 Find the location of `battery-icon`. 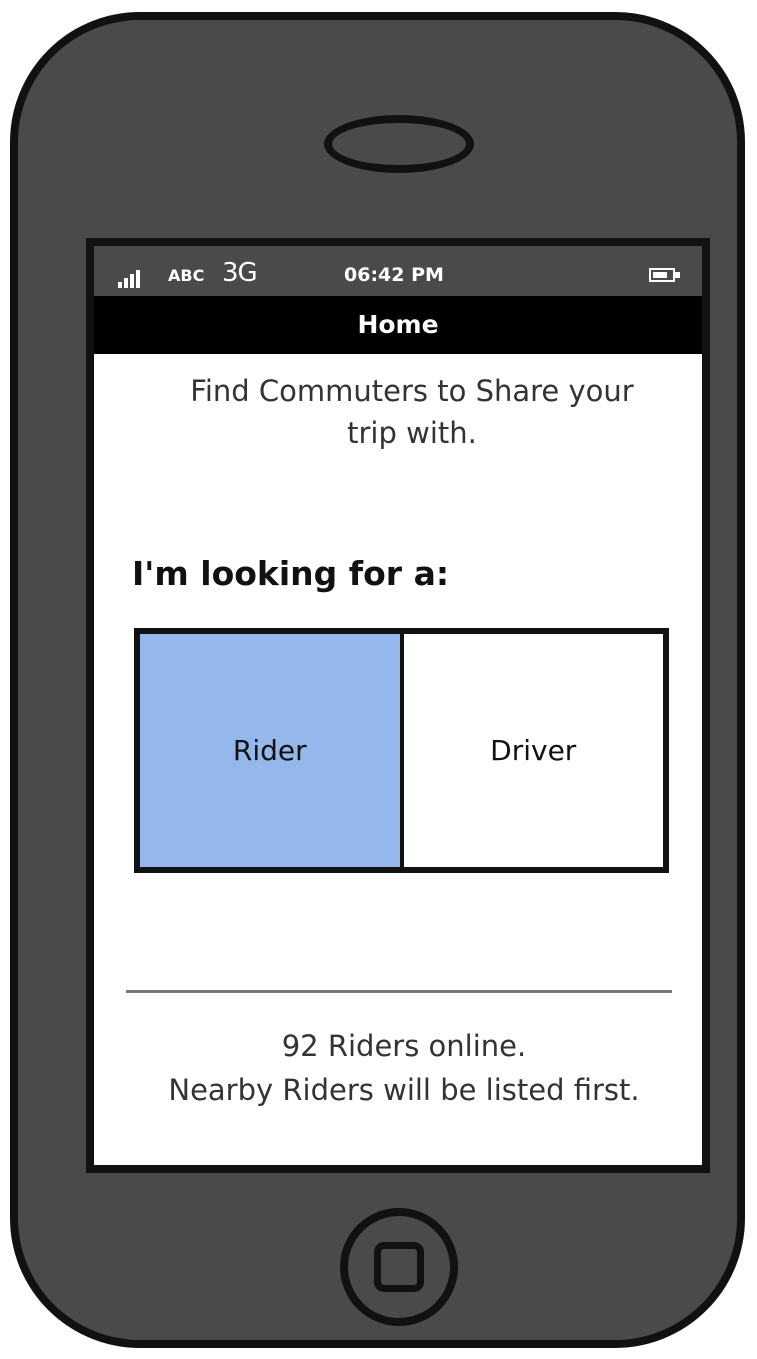

battery-icon is located at coordinates (664, 275).